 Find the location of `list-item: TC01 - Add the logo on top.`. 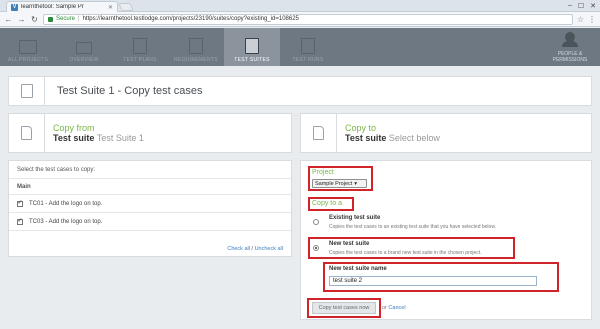

list-item: TC01 - Add the logo on top. is located at coordinates (150, 204).